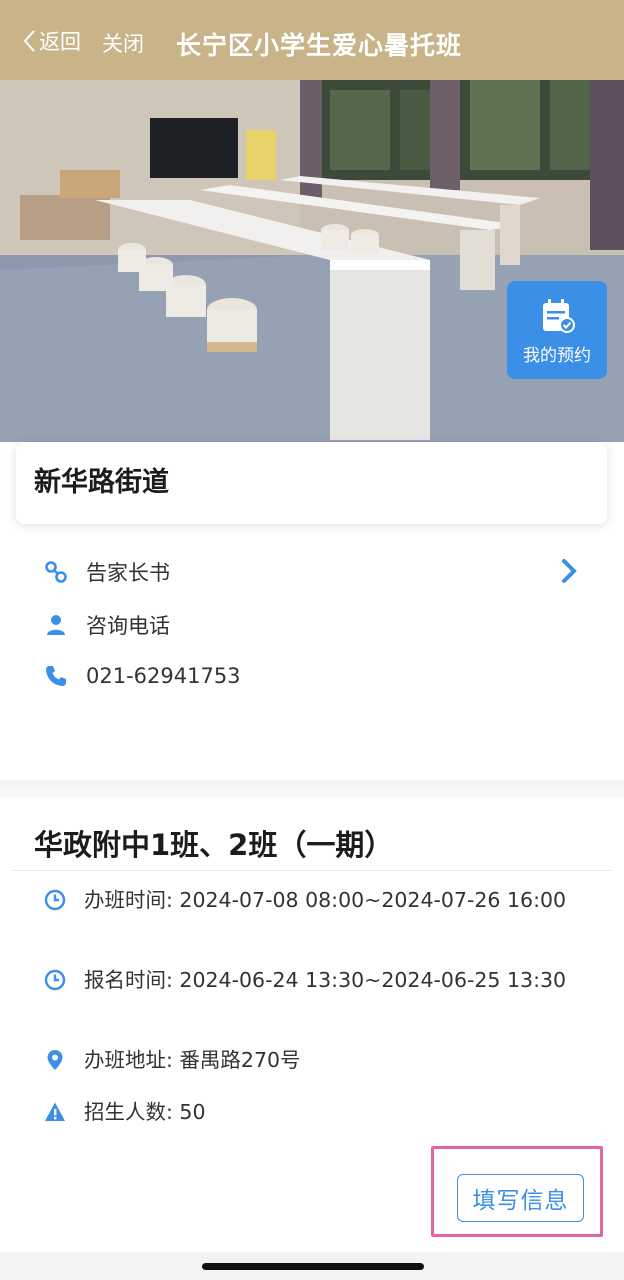 The image size is (624, 1280). Describe the element at coordinates (56, 625) in the screenshot. I see `person-icon` at that location.